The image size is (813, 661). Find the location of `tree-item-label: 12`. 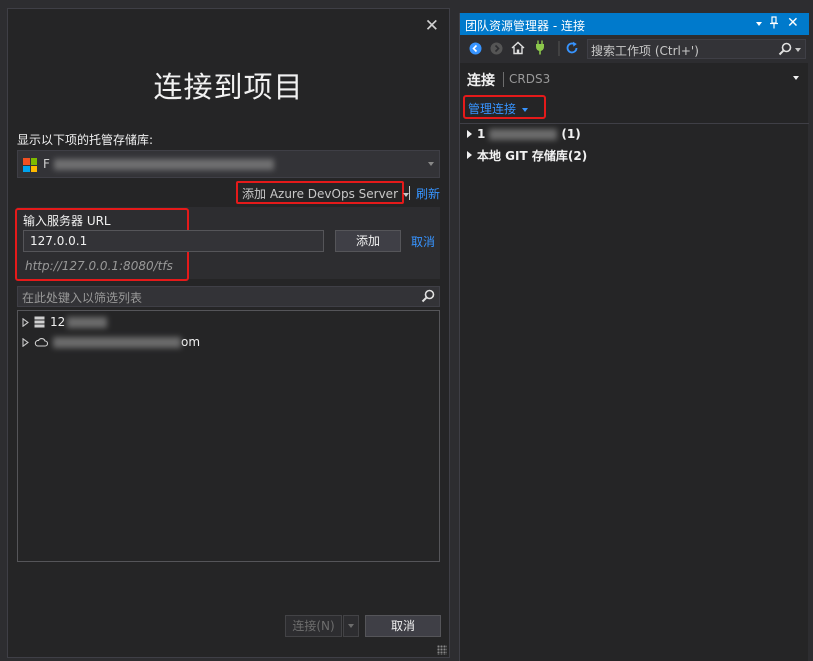

tree-item-label: 12 is located at coordinates (58, 322).